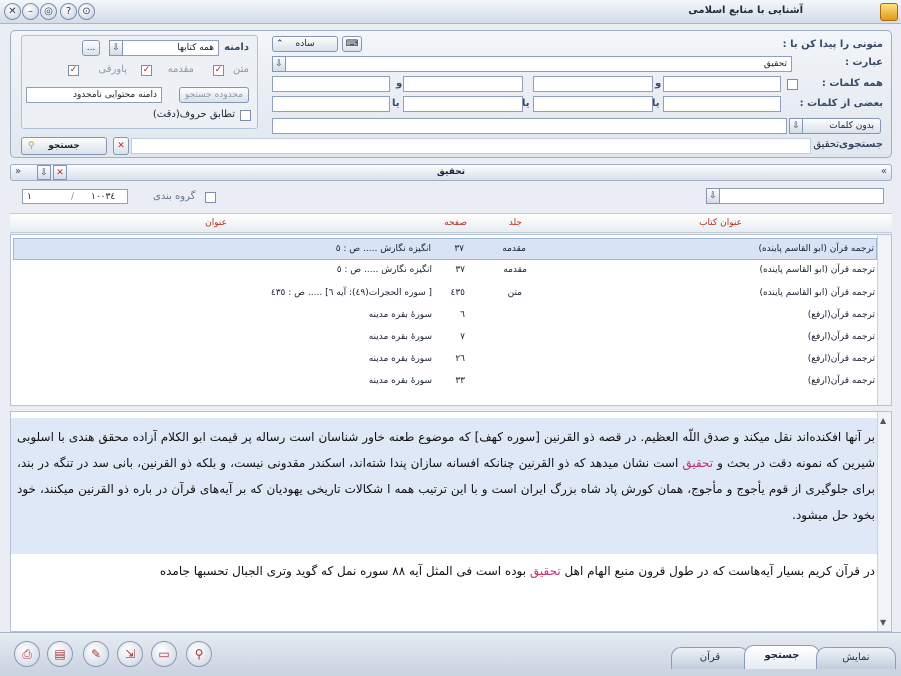 The width and height of the screenshot is (901, 676). What do you see at coordinates (532, 64) in the screenshot?
I see `phrase-input: تحقیق` at bounding box center [532, 64].